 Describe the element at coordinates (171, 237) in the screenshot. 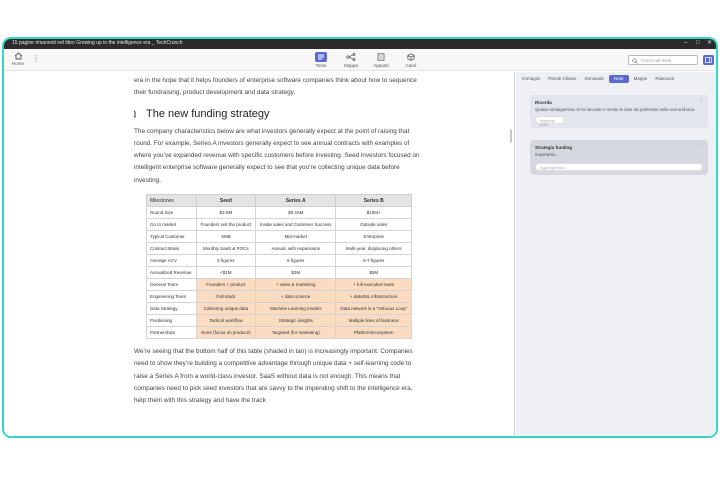

I see `row-label-cell: Typical Customer` at that location.